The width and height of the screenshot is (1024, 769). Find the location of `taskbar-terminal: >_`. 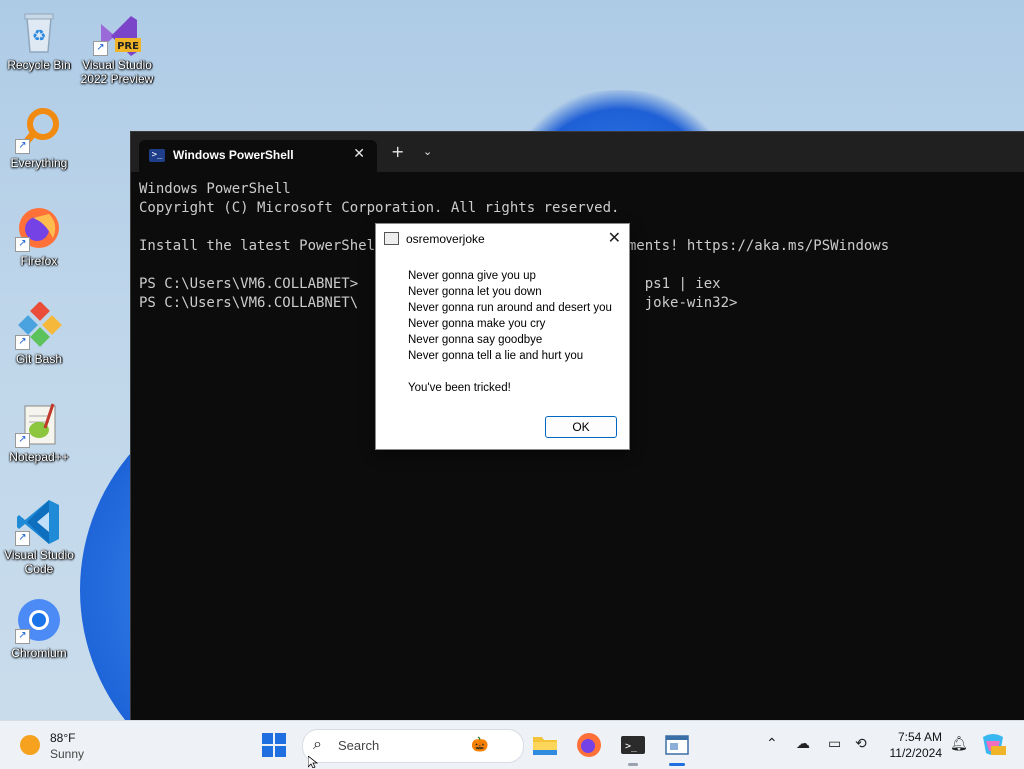

taskbar-terminal: >_ is located at coordinates (633, 748).